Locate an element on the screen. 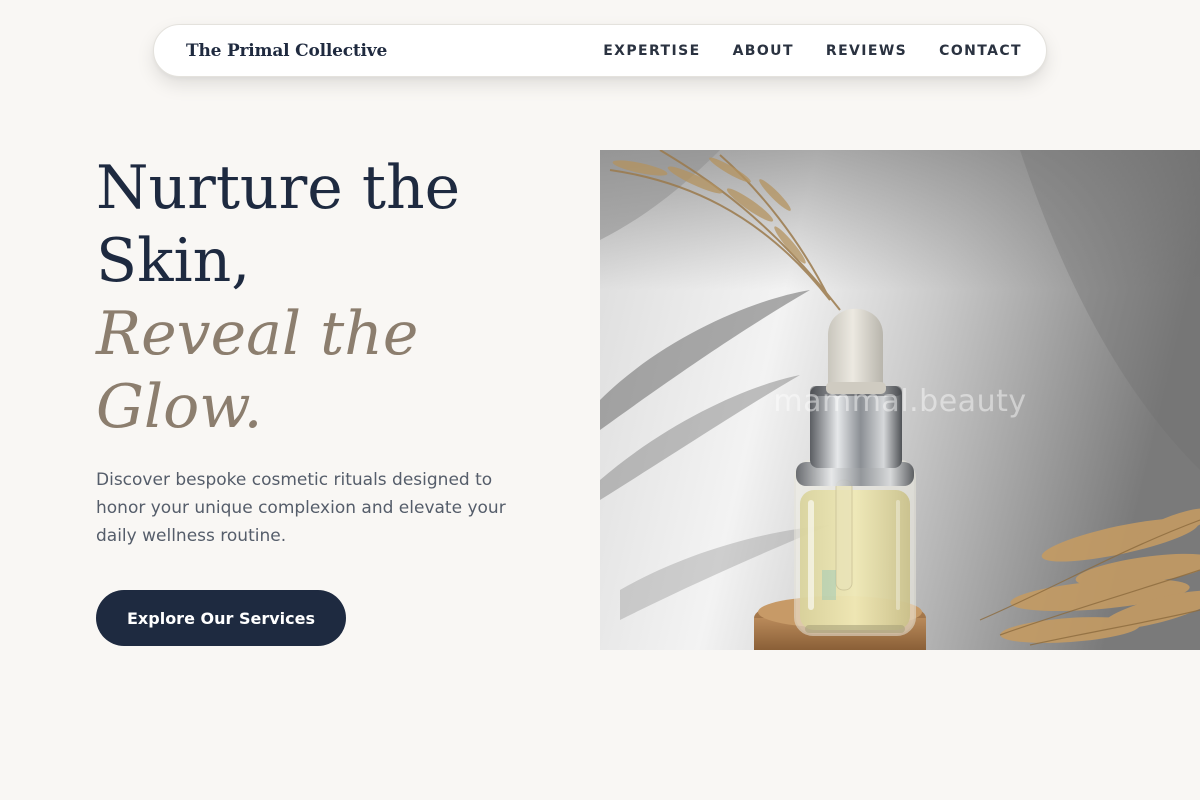 This screenshot has height=800, width=1200. nav-link-reviews: REVIEWS is located at coordinates (866, 51).